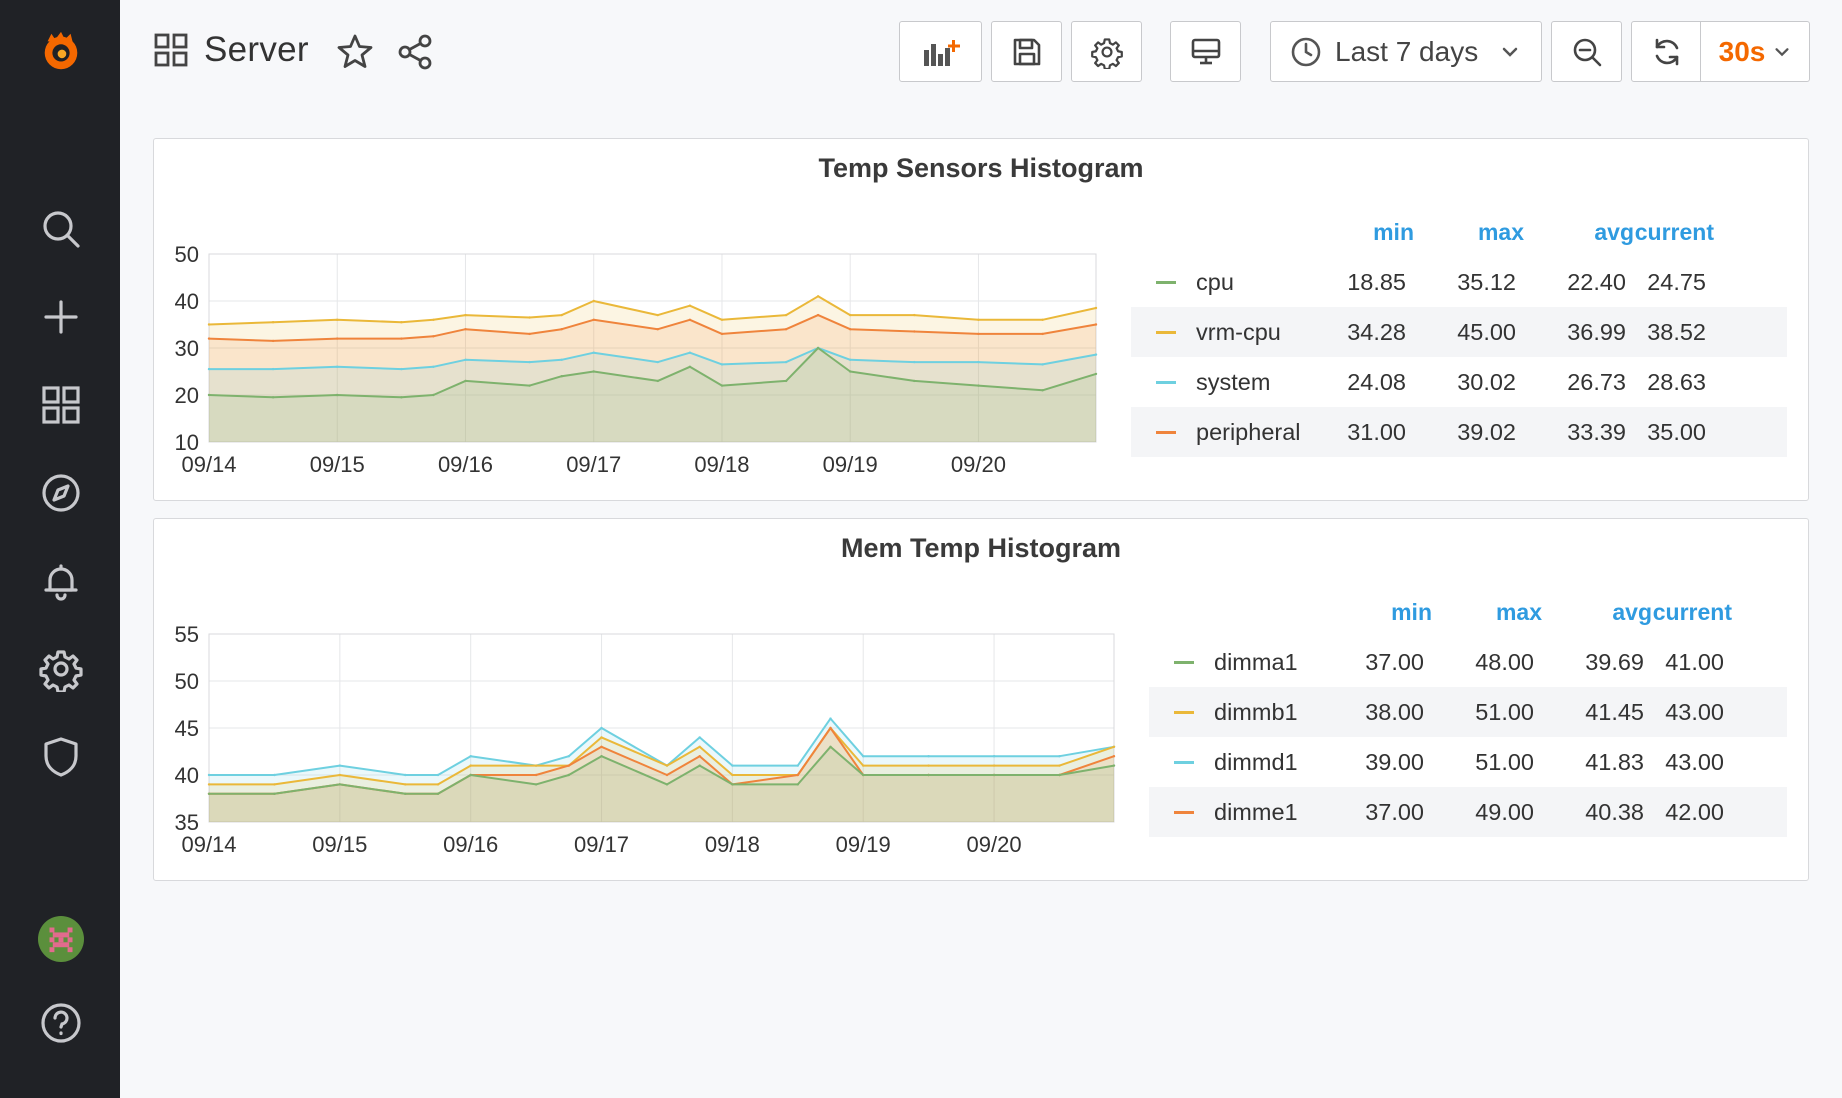 Image resolution: width=1842 pixels, height=1098 pixels. What do you see at coordinates (981, 168) in the screenshot?
I see `panel-title: Temp Sensors Histogram` at bounding box center [981, 168].